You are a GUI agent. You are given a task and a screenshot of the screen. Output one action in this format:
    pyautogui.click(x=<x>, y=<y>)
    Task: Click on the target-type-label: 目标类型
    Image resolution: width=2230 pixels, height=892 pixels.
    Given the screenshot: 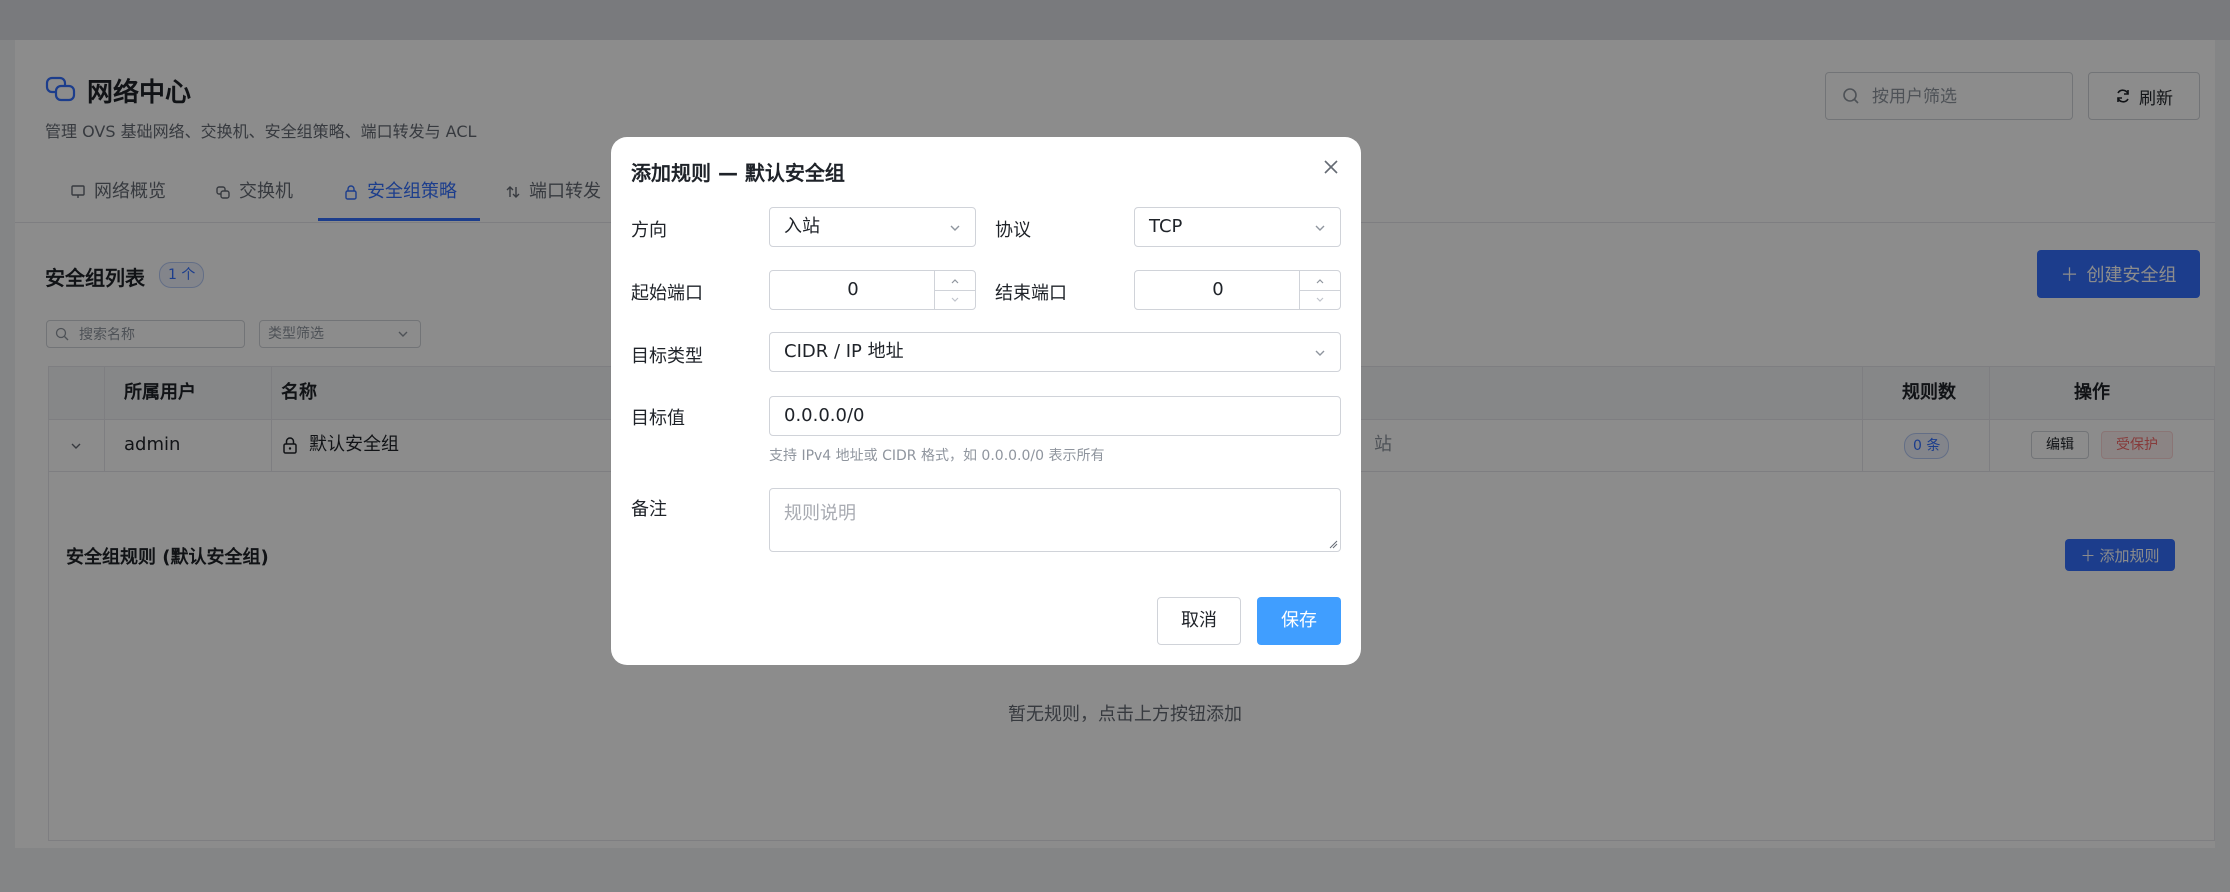 What is the action you would take?
    pyautogui.click(x=667, y=356)
    